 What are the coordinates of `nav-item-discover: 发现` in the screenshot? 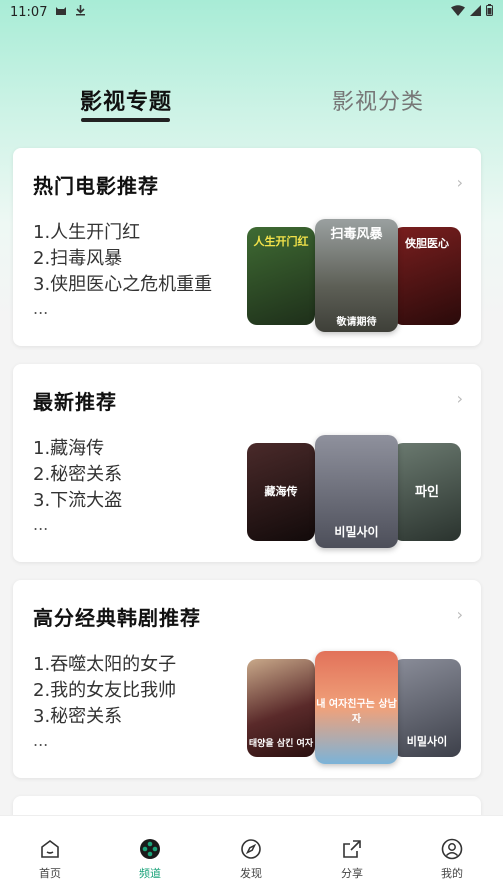 It's located at (251, 859).